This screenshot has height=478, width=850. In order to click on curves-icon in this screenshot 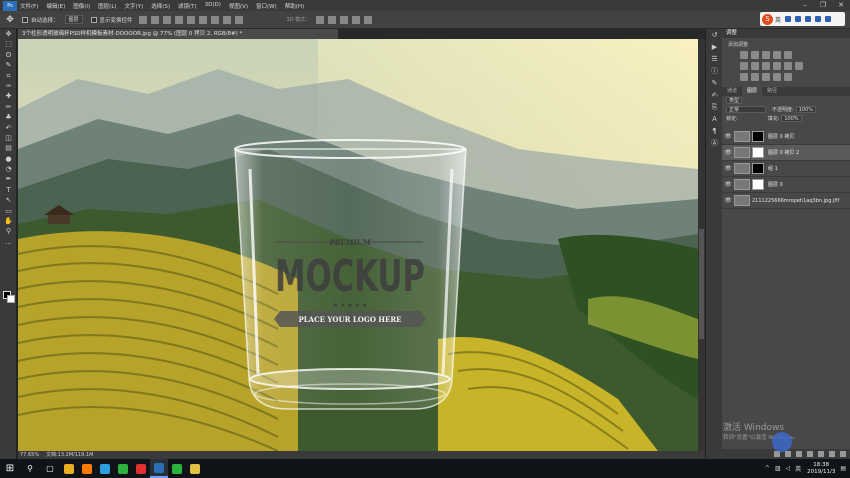, I will do `click(766, 55)`.